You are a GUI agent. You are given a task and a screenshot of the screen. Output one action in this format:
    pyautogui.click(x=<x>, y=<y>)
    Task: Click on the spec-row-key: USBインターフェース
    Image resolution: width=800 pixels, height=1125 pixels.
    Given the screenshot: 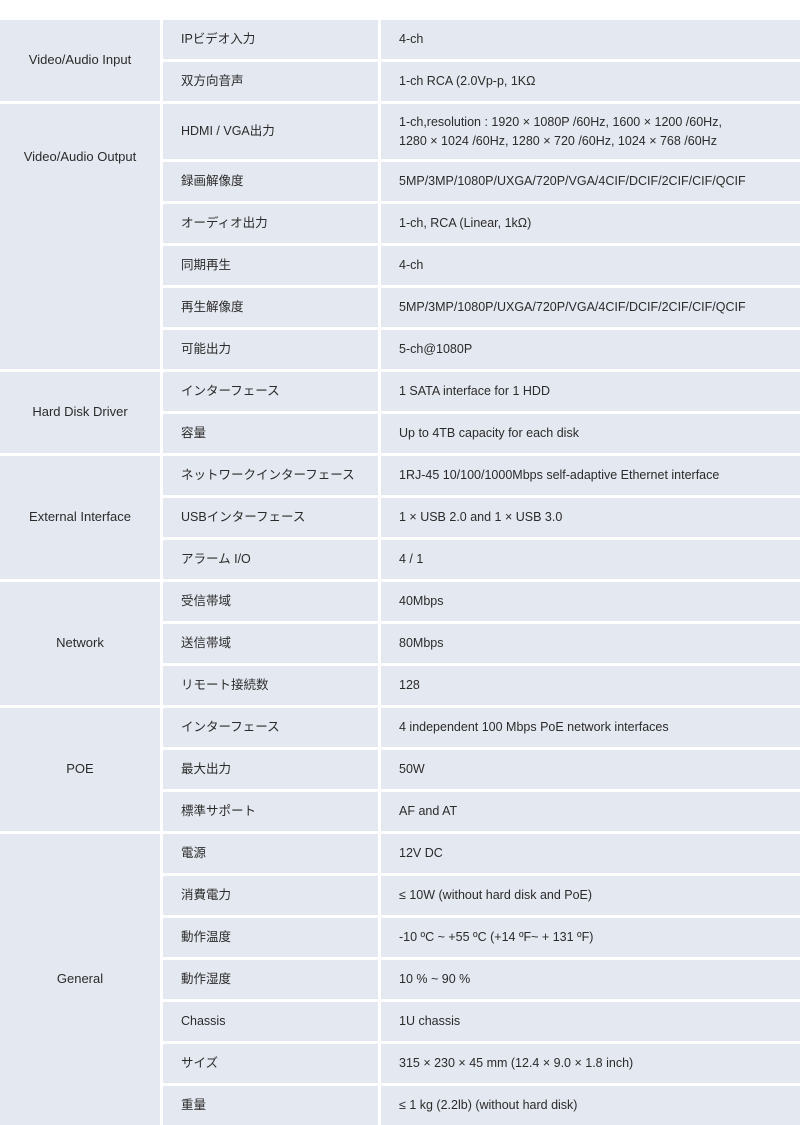 What is the action you would take?
    pyautogui.click(x=270, y=517)
    